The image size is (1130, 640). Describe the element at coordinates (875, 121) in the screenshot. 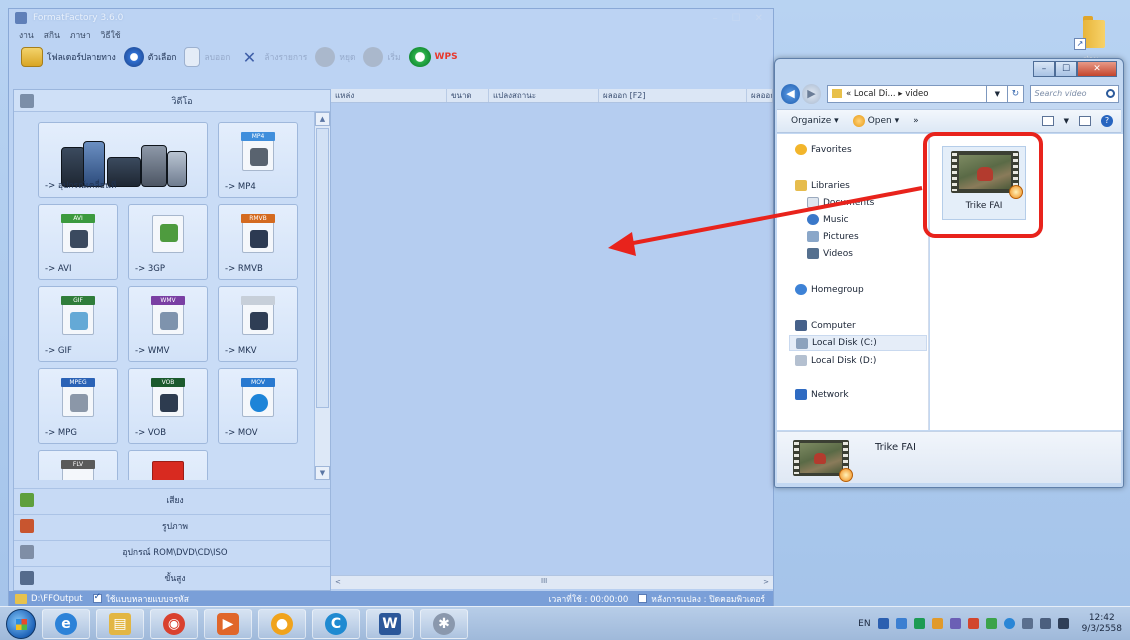

I see `open-button: Open ▾` at that location.